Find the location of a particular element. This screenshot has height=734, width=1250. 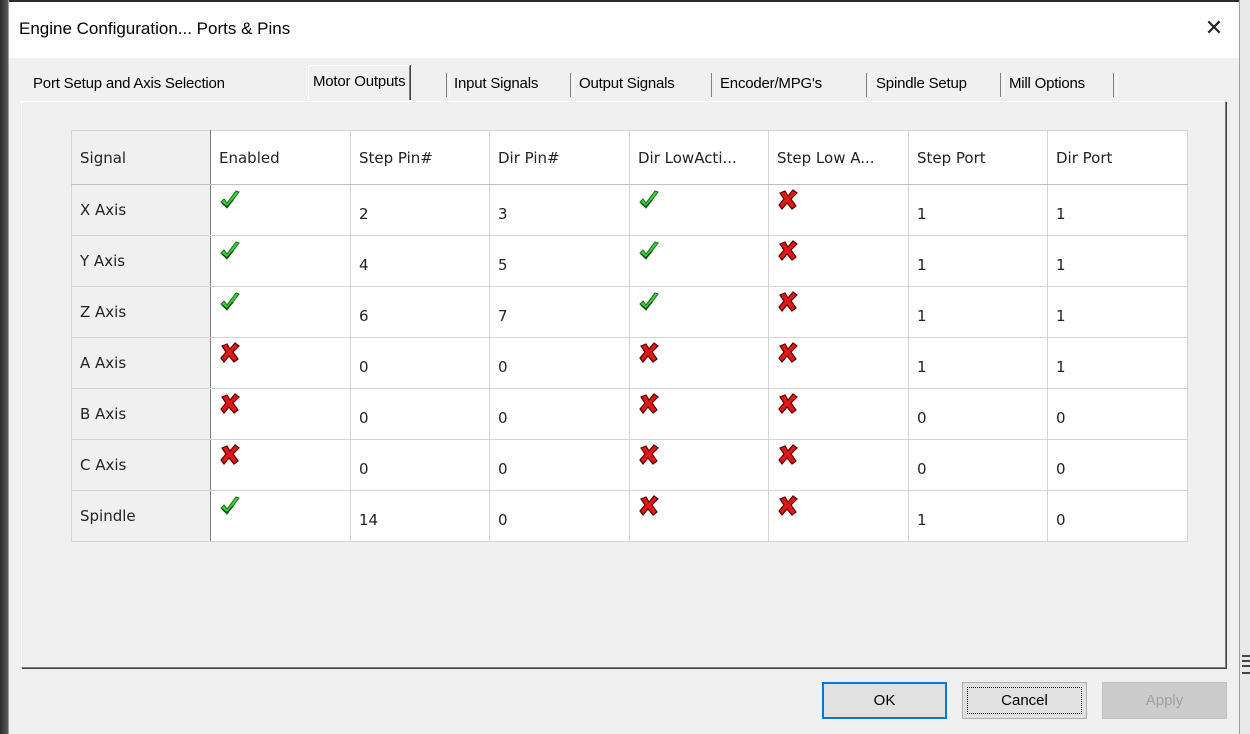

row-header-signal: Spindle is located at coordinates (141, 516).